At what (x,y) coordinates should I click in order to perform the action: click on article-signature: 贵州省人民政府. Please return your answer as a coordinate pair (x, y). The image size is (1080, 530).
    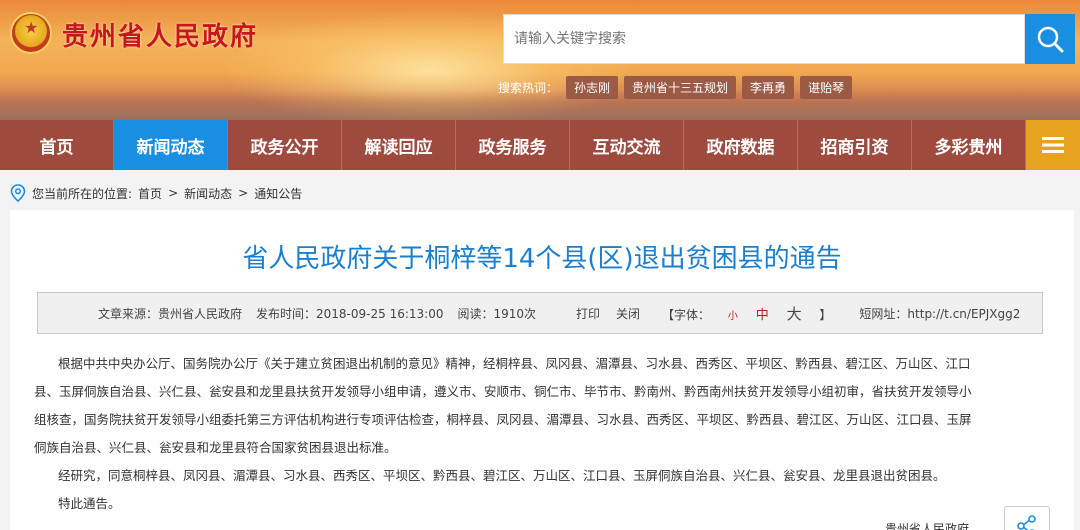
    Looking at the image, I should click on (927, 526).